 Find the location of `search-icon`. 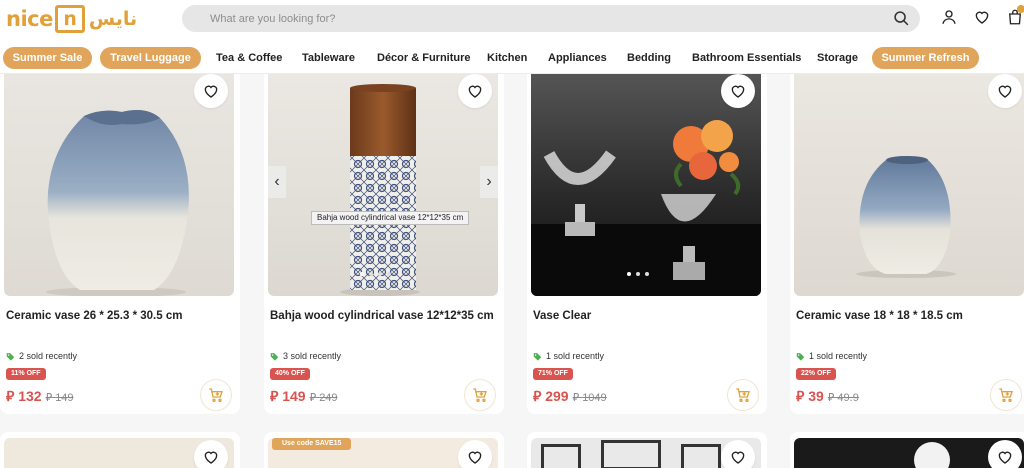

search-icon is located at coordinates (901, 18).